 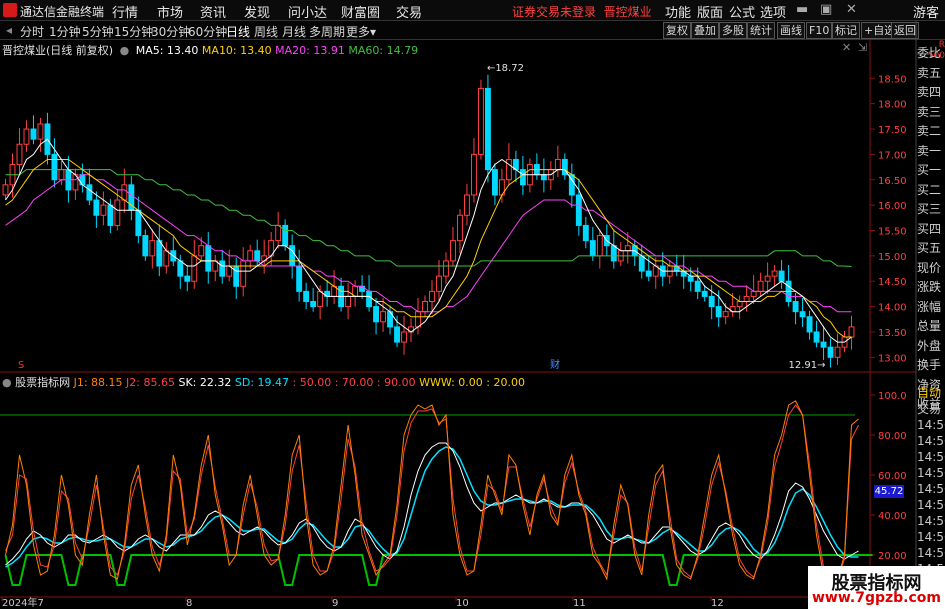 What do you see at coordinates (876, 598) in the screenshot?
I see `watermark-url: www.7gpzb.com` at bounding box center [876, 598].